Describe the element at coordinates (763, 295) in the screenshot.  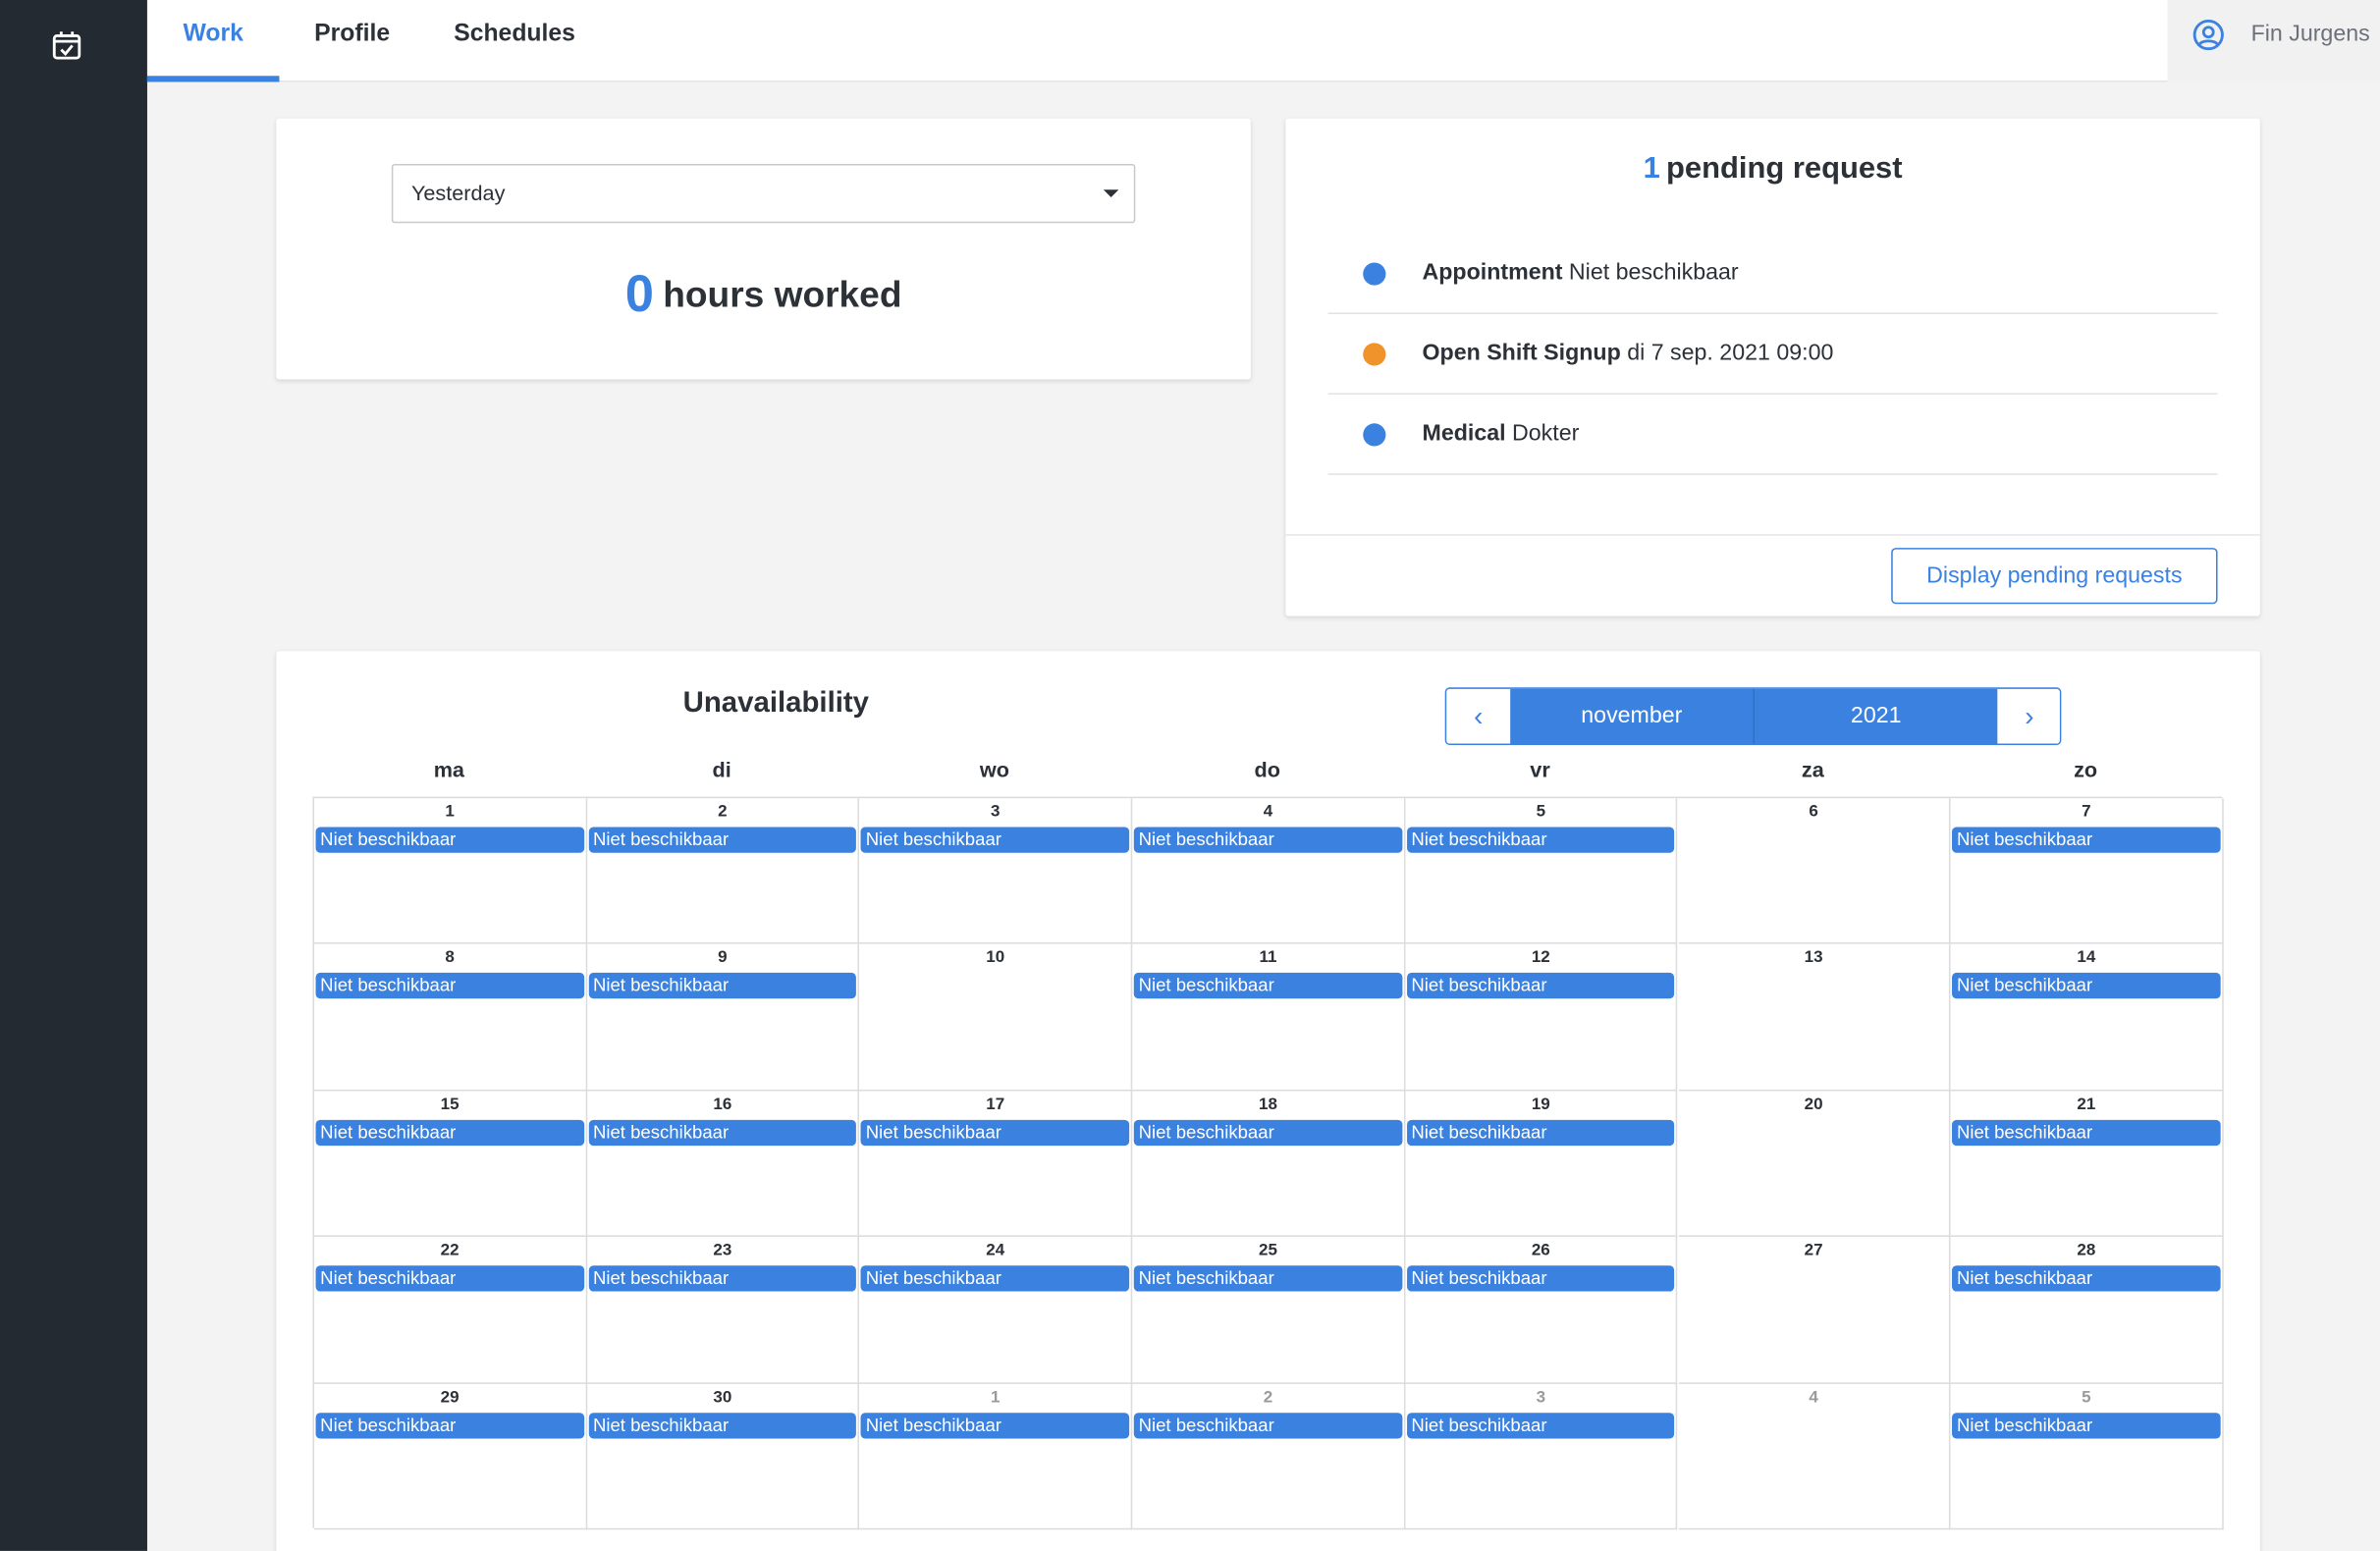
I see `hours-worked: 0 hours worked` at that location.